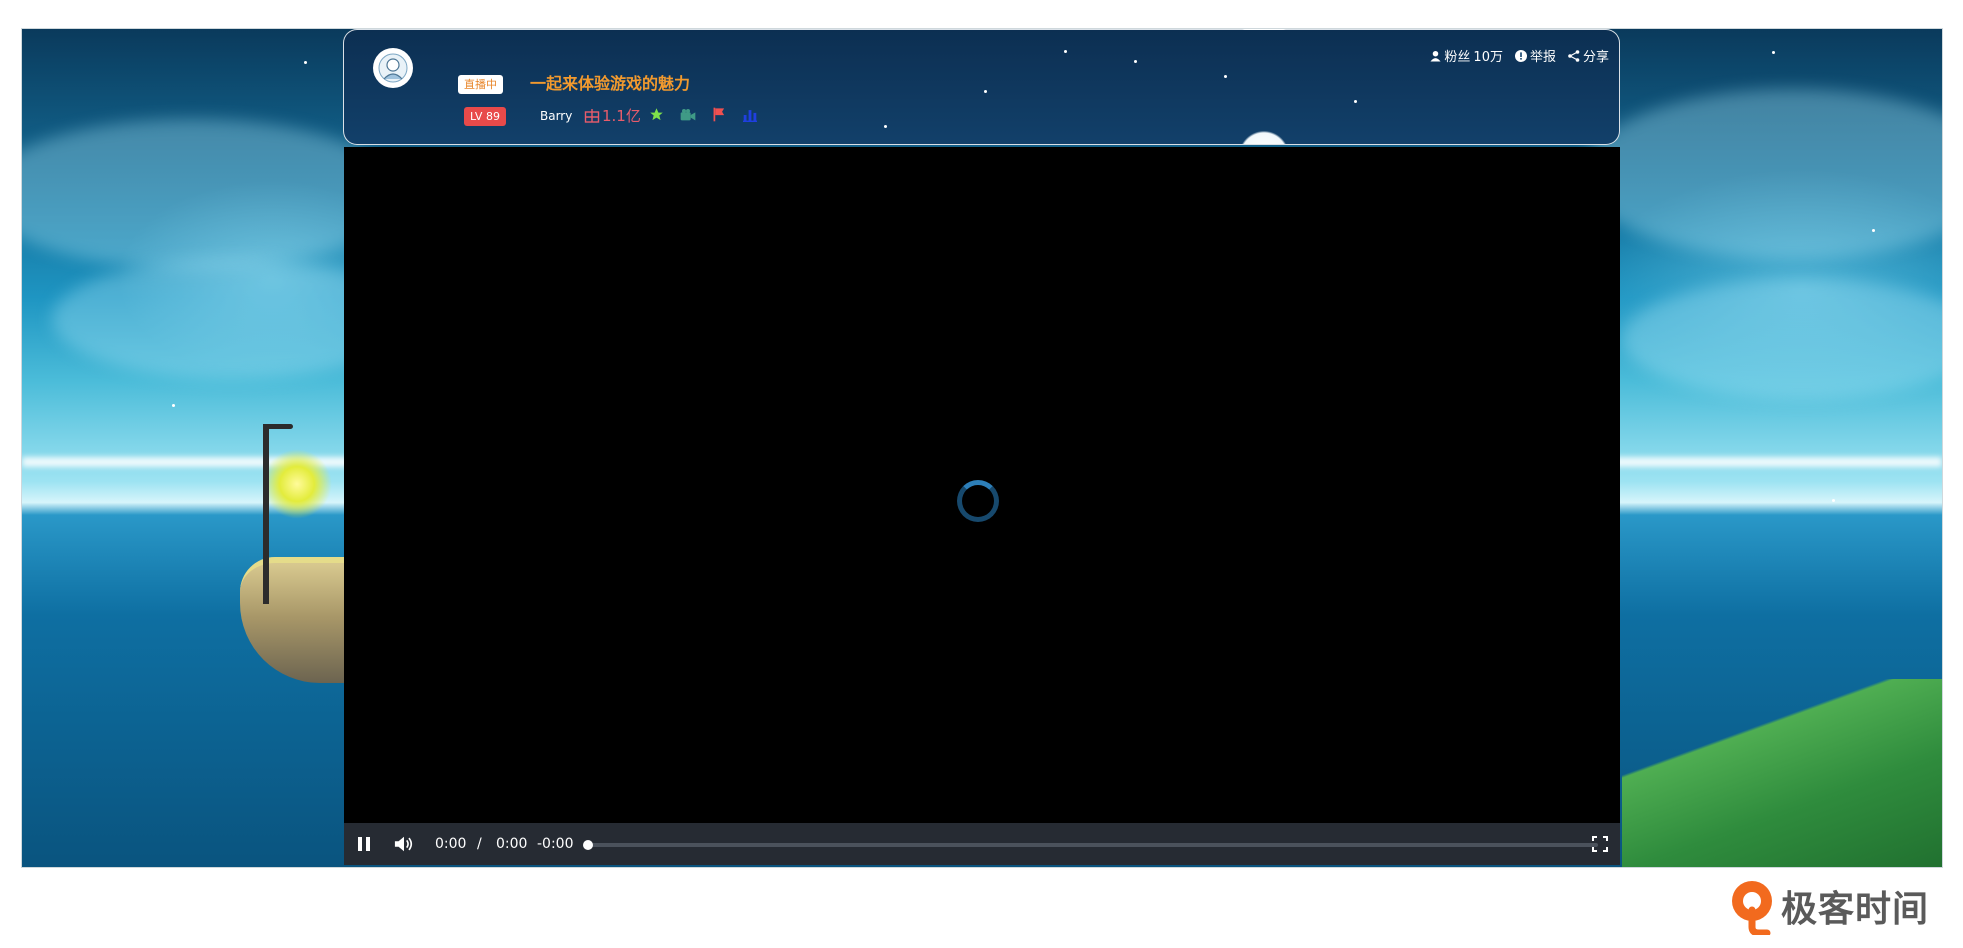 The height and width of the screenshot is (948, 1963). I want to click on pause-icon, so click(364, 844).